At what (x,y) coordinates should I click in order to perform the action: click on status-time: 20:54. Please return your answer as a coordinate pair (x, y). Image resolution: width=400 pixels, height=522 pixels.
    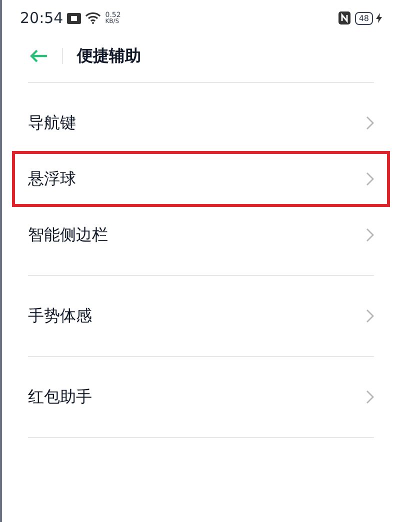
    Looking at the image, I should click on (42, 18).